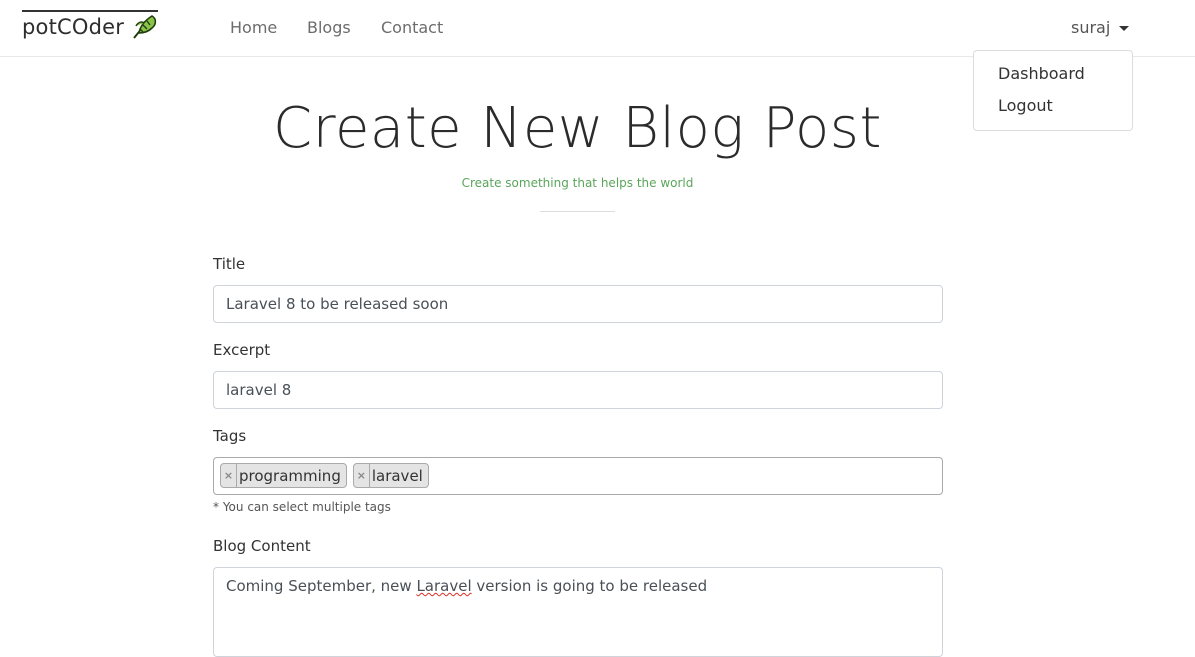 Image resolution: width=1195 pixels, height=657 pixels. I want to click on user-menu-toggle: suraj, so click(1100, 27).